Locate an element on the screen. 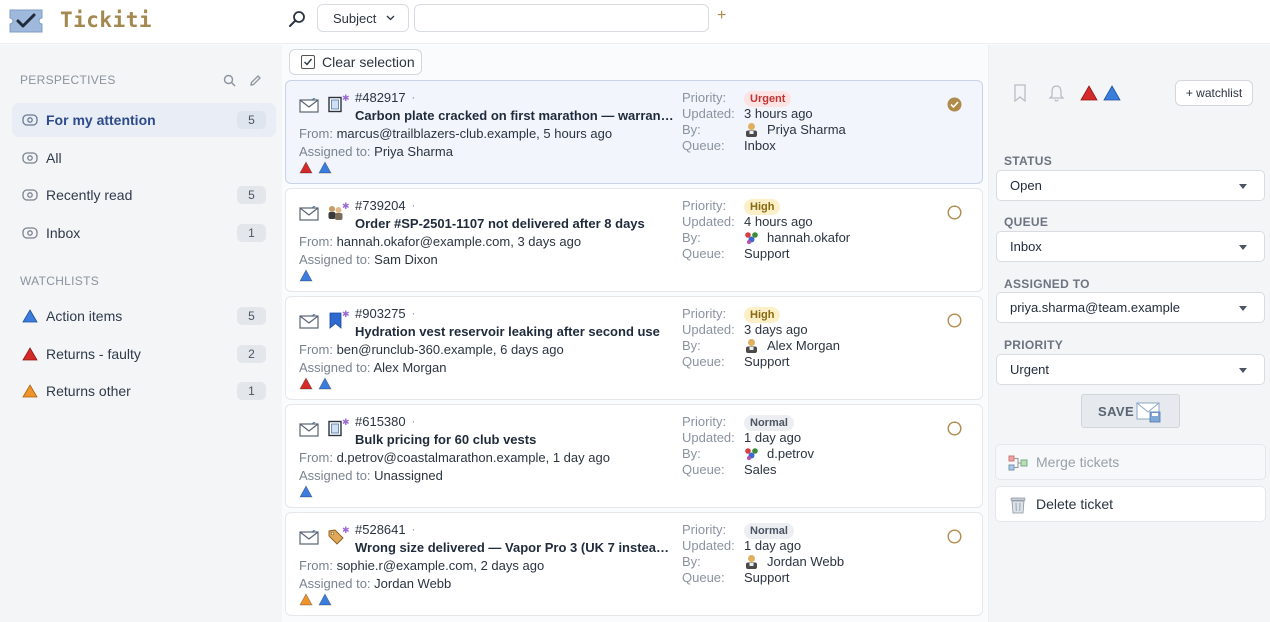 The width and height of the screenshot is (1270, 622). clear-selection-button: Clear selection is located at coordinates (355, 62).